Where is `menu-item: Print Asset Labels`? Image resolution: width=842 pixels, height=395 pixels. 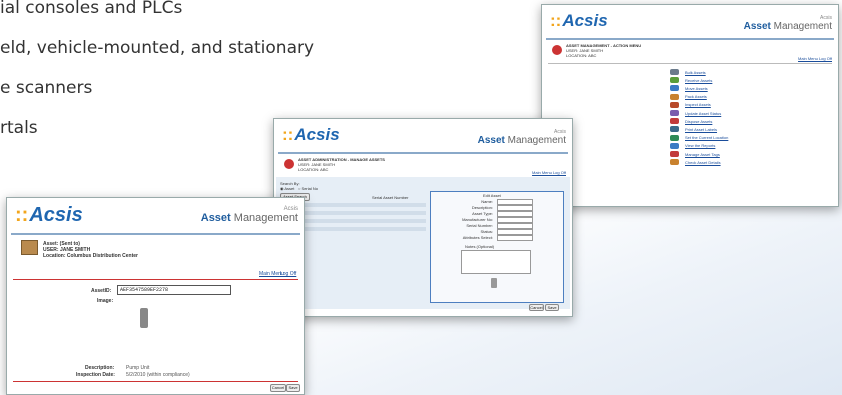
menu-item: Print Asset Labels is located at coordinates (694, 129).